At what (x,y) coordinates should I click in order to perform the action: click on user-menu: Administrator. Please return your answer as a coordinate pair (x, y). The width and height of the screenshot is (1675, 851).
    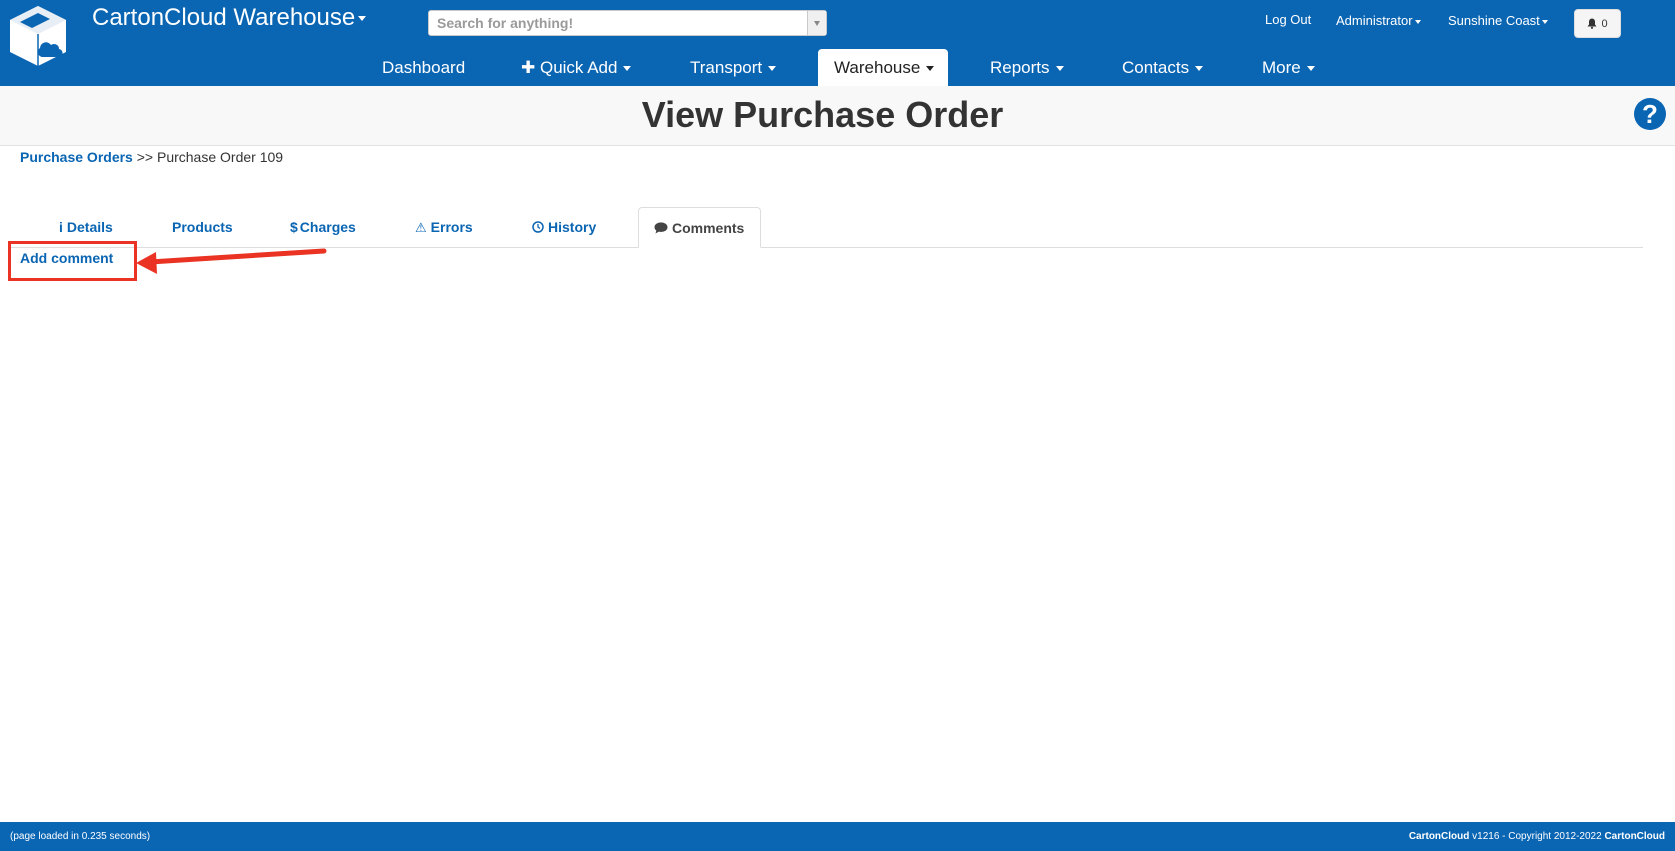
    Looking at the image, I should click on (1378, 20).